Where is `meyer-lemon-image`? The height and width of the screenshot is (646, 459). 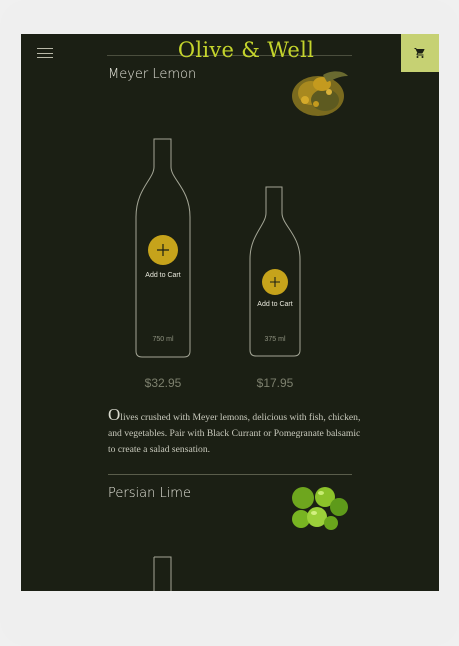 meyer-lemon-image is located at coordinates (320, 93).